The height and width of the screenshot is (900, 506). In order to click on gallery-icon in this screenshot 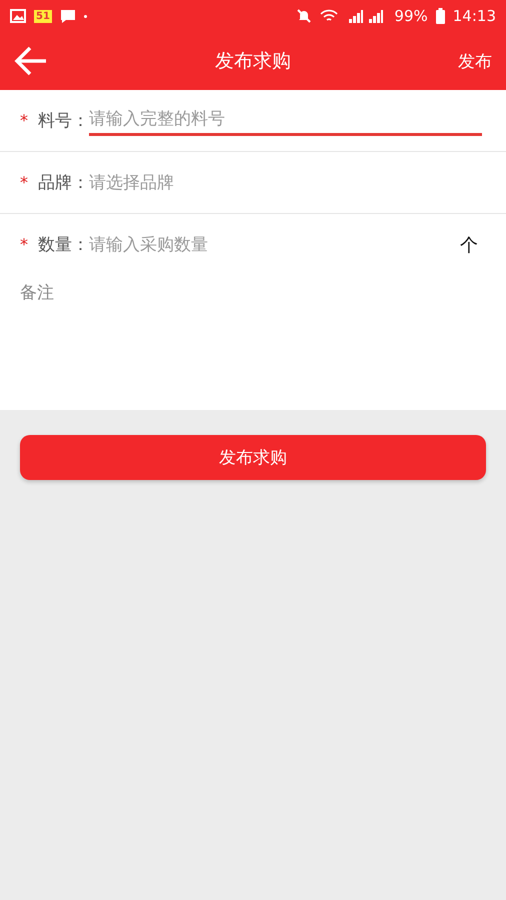, I will do `click(18, 16)`.